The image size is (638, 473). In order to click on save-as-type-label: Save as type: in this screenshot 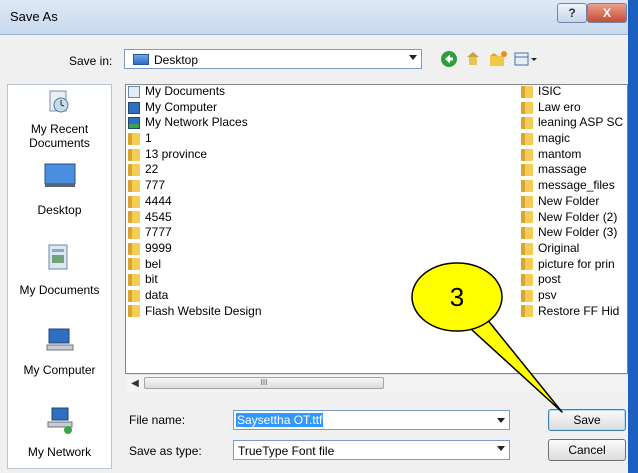, I will do `click(165, 451)`.